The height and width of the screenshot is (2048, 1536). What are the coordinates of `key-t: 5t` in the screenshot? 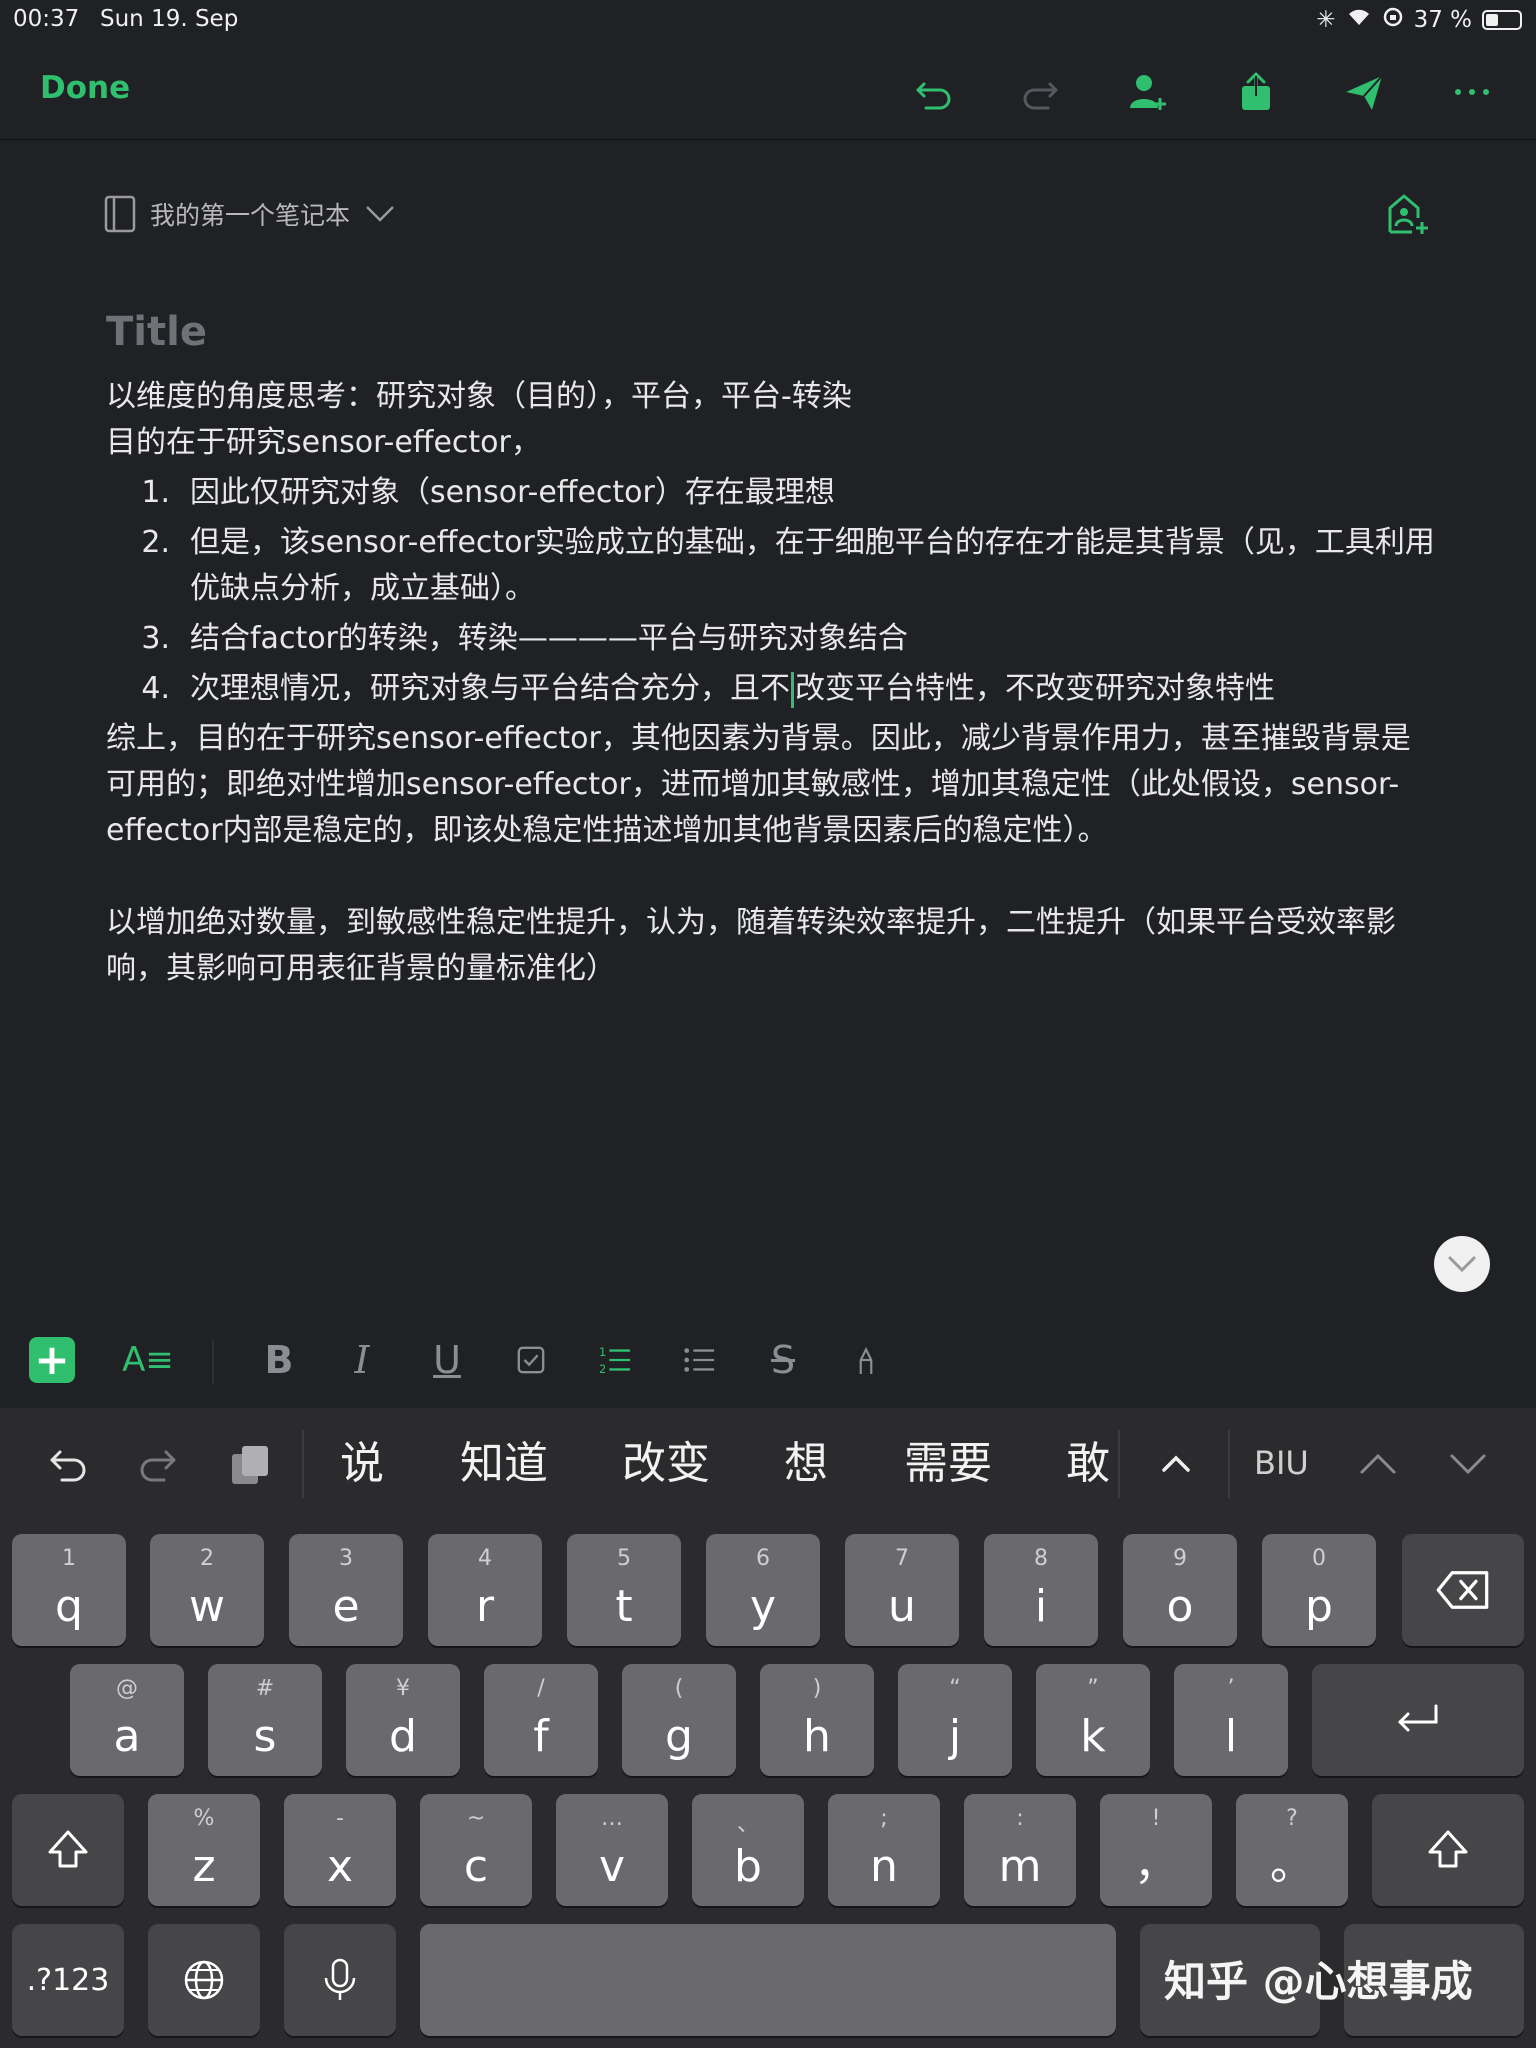 It's located at (624, 1590).